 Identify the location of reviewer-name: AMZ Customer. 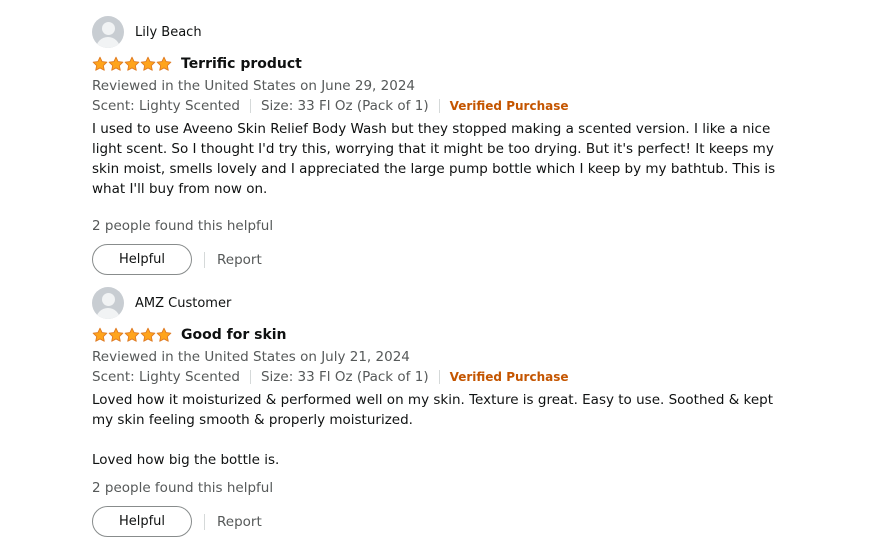
(183, 303).